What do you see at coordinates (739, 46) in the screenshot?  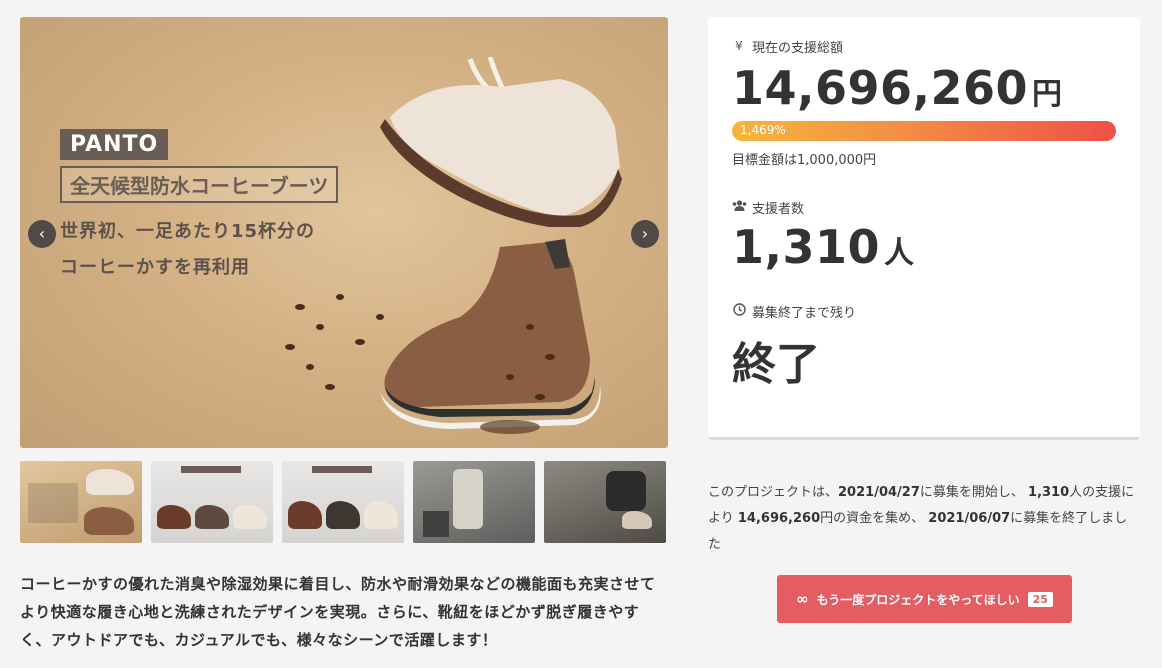 I see `yen-icon: ¥` at bounding box center [739, 46].